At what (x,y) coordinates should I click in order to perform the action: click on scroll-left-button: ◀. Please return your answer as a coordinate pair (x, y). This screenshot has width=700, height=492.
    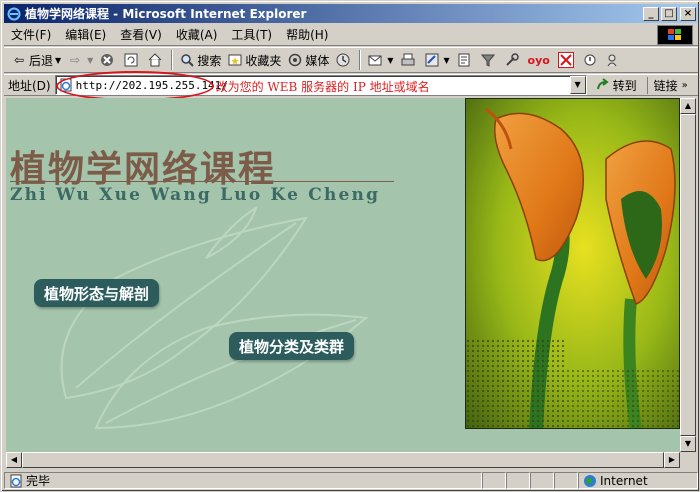
    Looking at the image, I should click on (14, 460).